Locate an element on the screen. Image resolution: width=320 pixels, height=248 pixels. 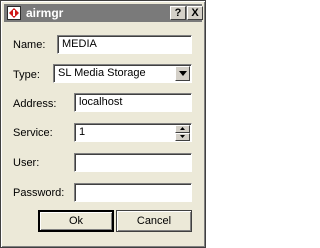
spin-up-icon is located at coordinates (182, 128).